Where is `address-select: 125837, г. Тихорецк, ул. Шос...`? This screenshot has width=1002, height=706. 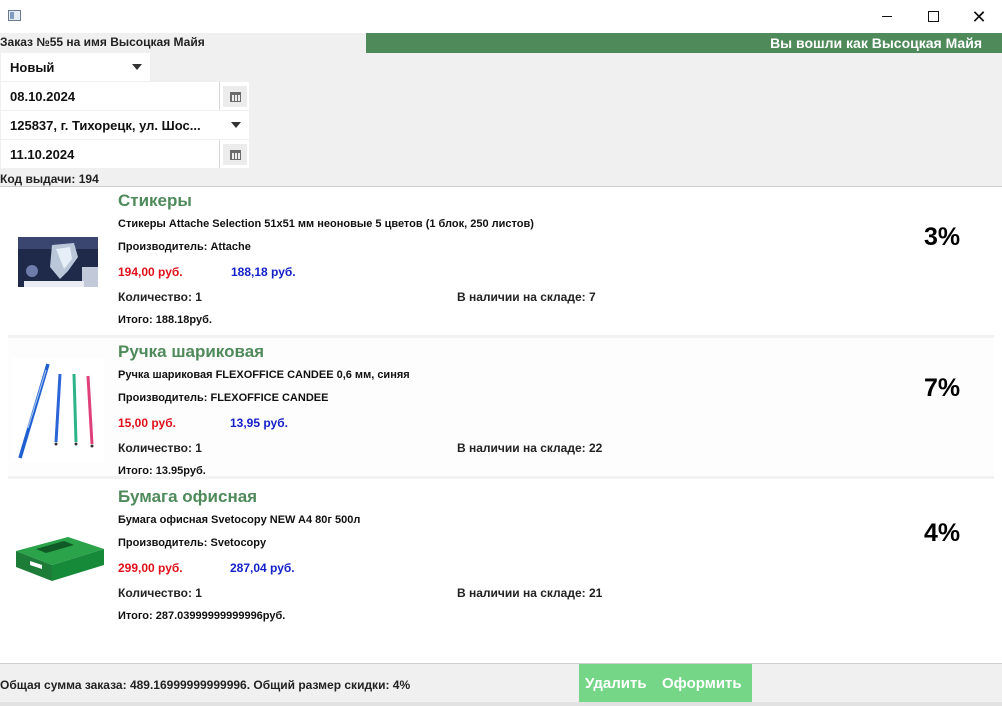 address-select: 125837, г. Тихорецк, ул. Шос... is located at coordinates (125, 125).